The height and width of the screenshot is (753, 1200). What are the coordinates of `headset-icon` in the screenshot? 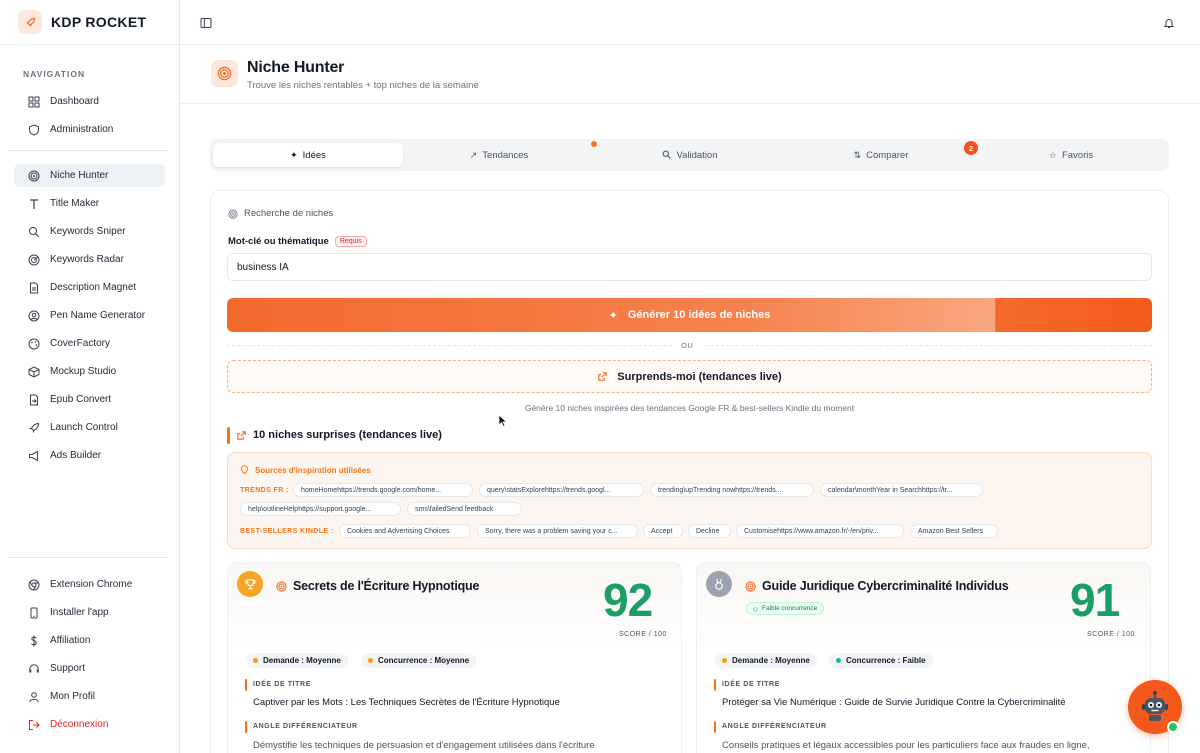 It's located at (34, 669).